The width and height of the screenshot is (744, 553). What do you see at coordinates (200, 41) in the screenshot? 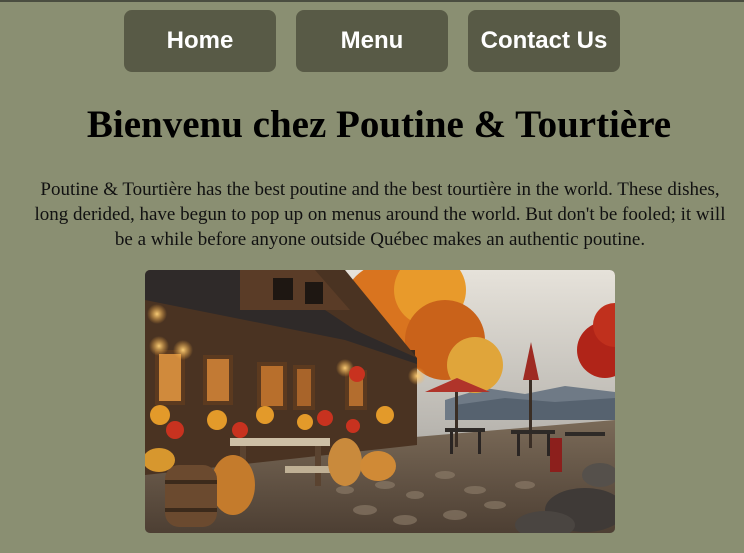
I see `nav-home-button: Home` at bounding box center [200, 41].